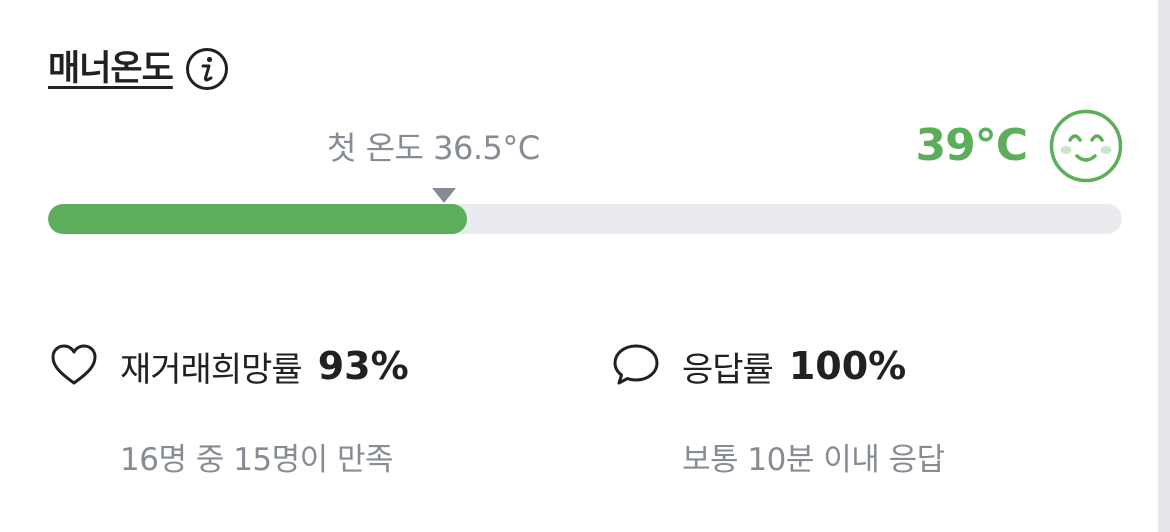  Describe the element at coordinates (74, 366) in the screenshot. I see `heart-icon` at that location.